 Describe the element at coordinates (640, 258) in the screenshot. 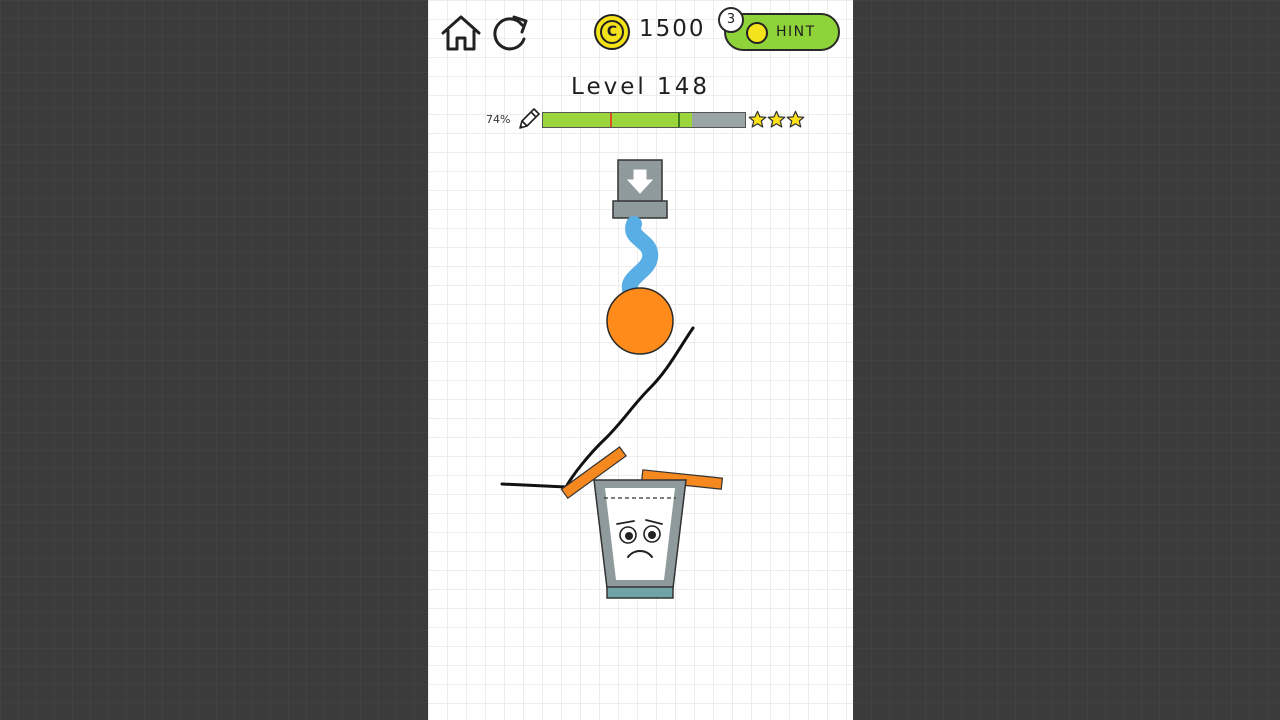

I see `water-stream` at that location.